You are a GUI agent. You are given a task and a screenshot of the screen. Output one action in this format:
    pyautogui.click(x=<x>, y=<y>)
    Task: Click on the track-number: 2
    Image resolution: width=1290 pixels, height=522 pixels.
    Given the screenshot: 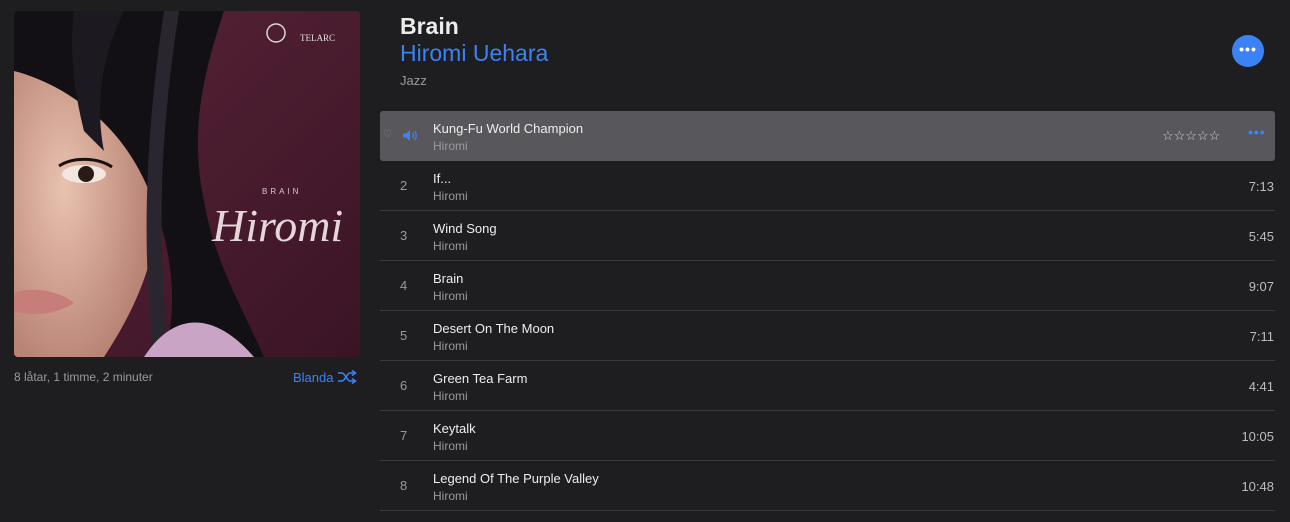 What is the action you would take?
    pyautogui.click(x=404, y=185)
    